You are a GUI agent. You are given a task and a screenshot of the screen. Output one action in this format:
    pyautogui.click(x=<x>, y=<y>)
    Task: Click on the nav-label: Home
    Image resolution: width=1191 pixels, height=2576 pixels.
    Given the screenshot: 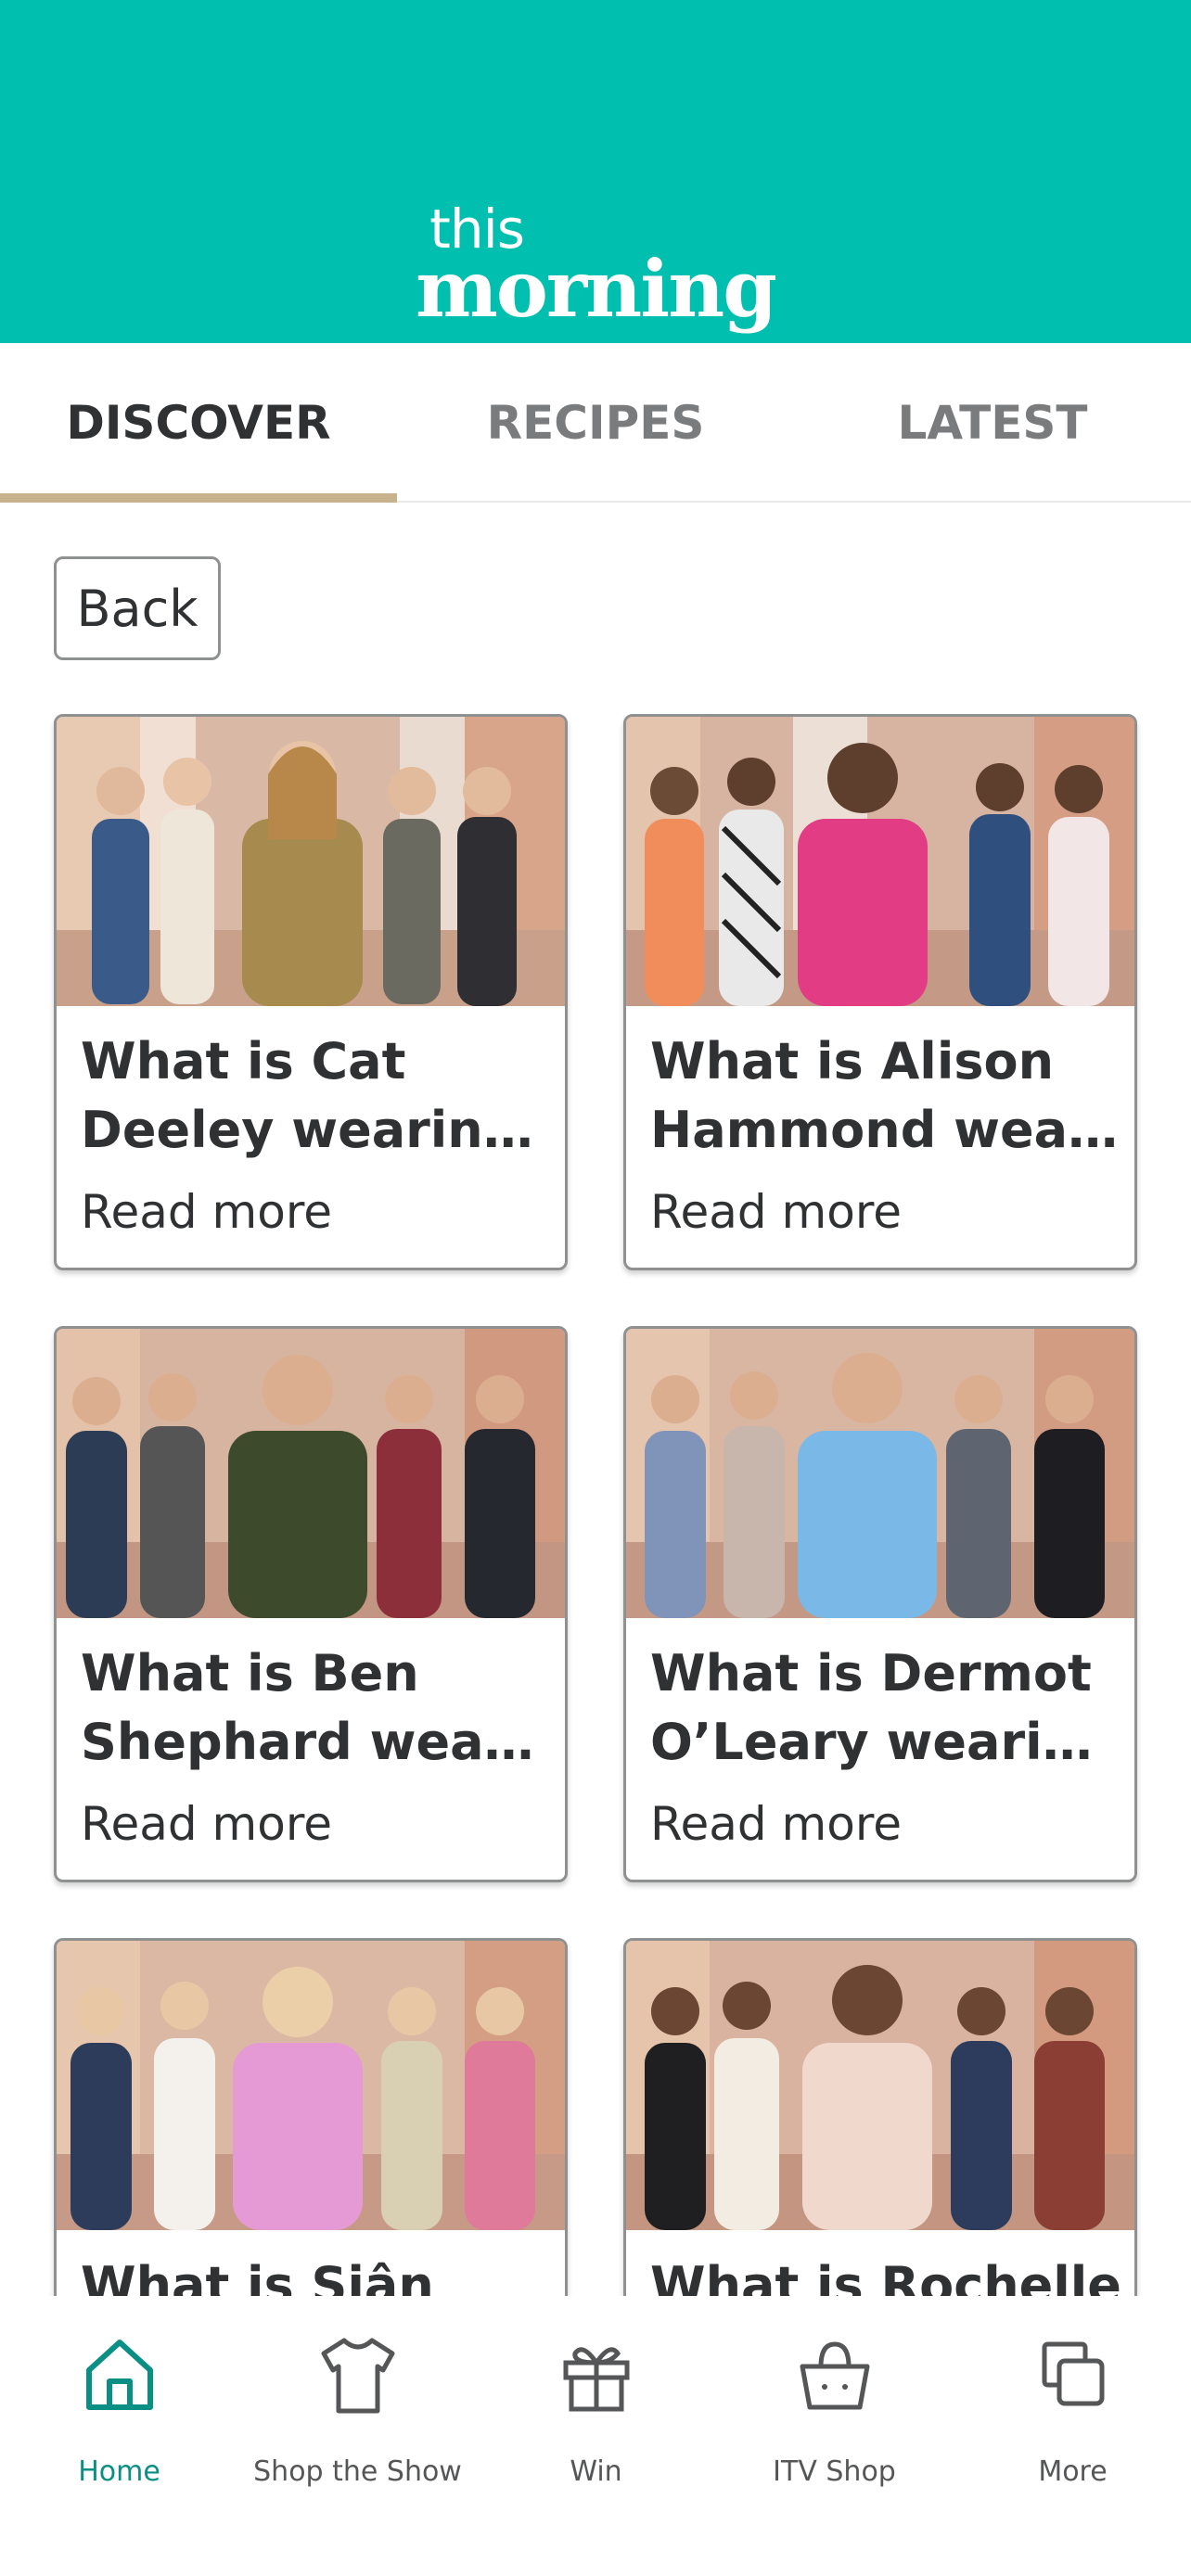 What is the action you would take?
    pyautogui.click(x=119, y=2472)
    